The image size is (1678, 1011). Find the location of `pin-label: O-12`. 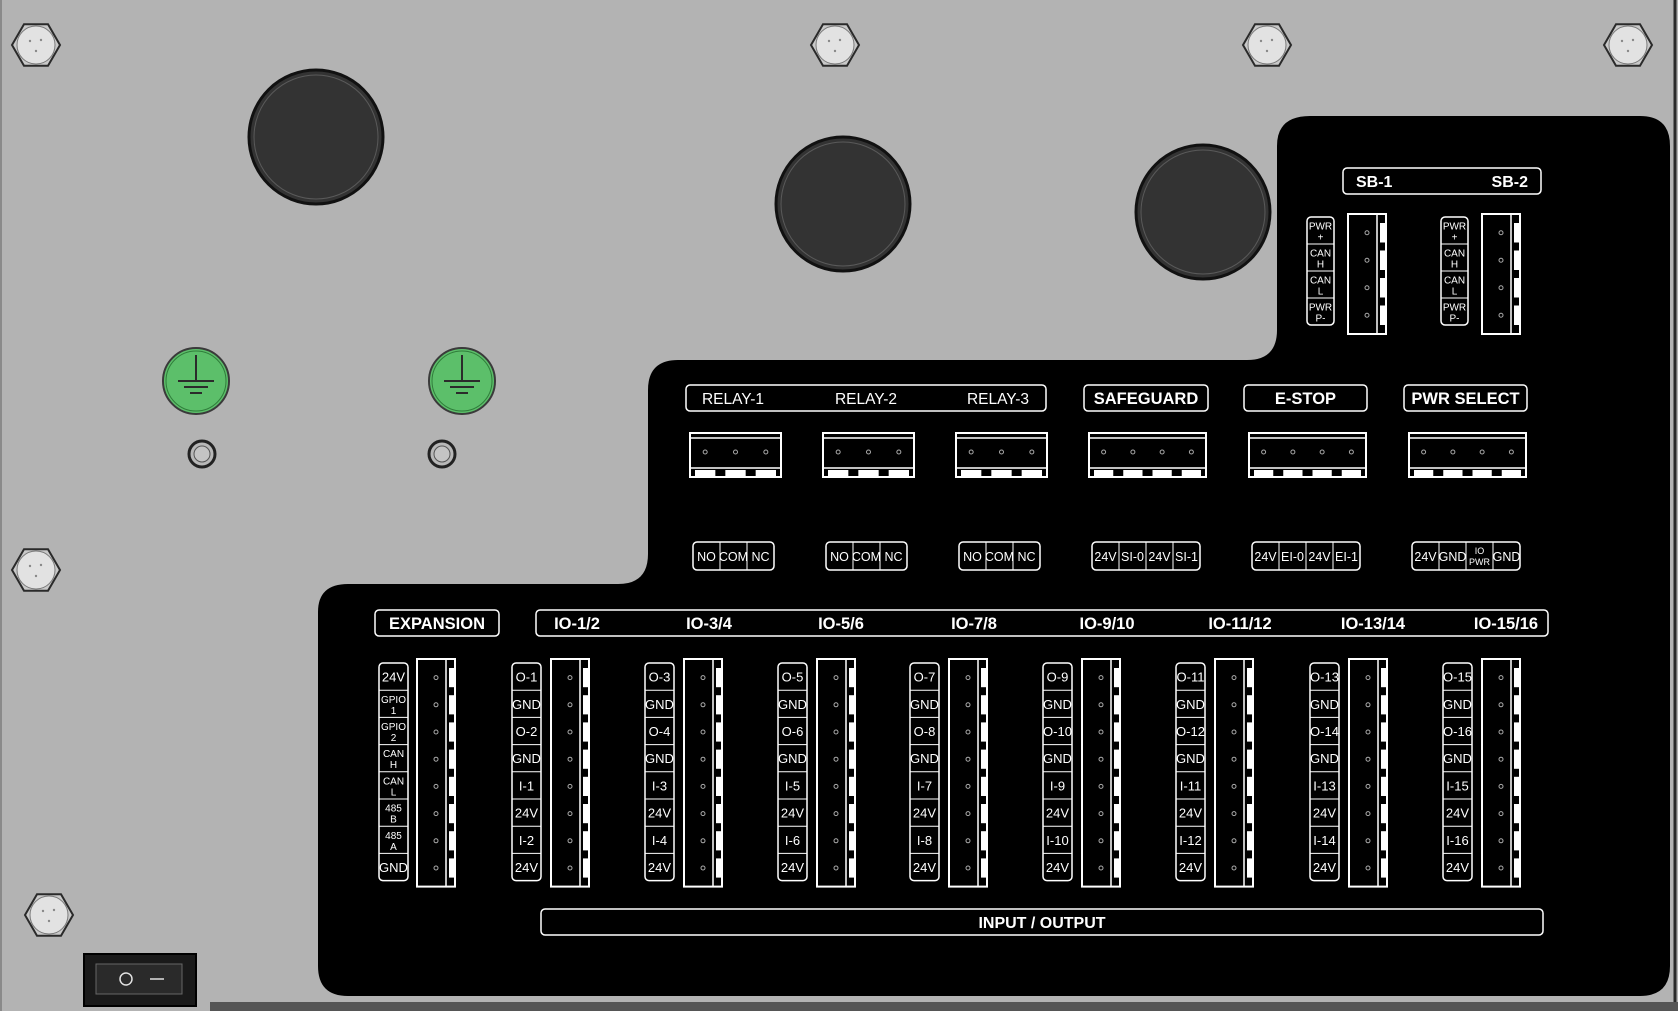

pin-label: O-12 is located at coordinates (1190, 731).